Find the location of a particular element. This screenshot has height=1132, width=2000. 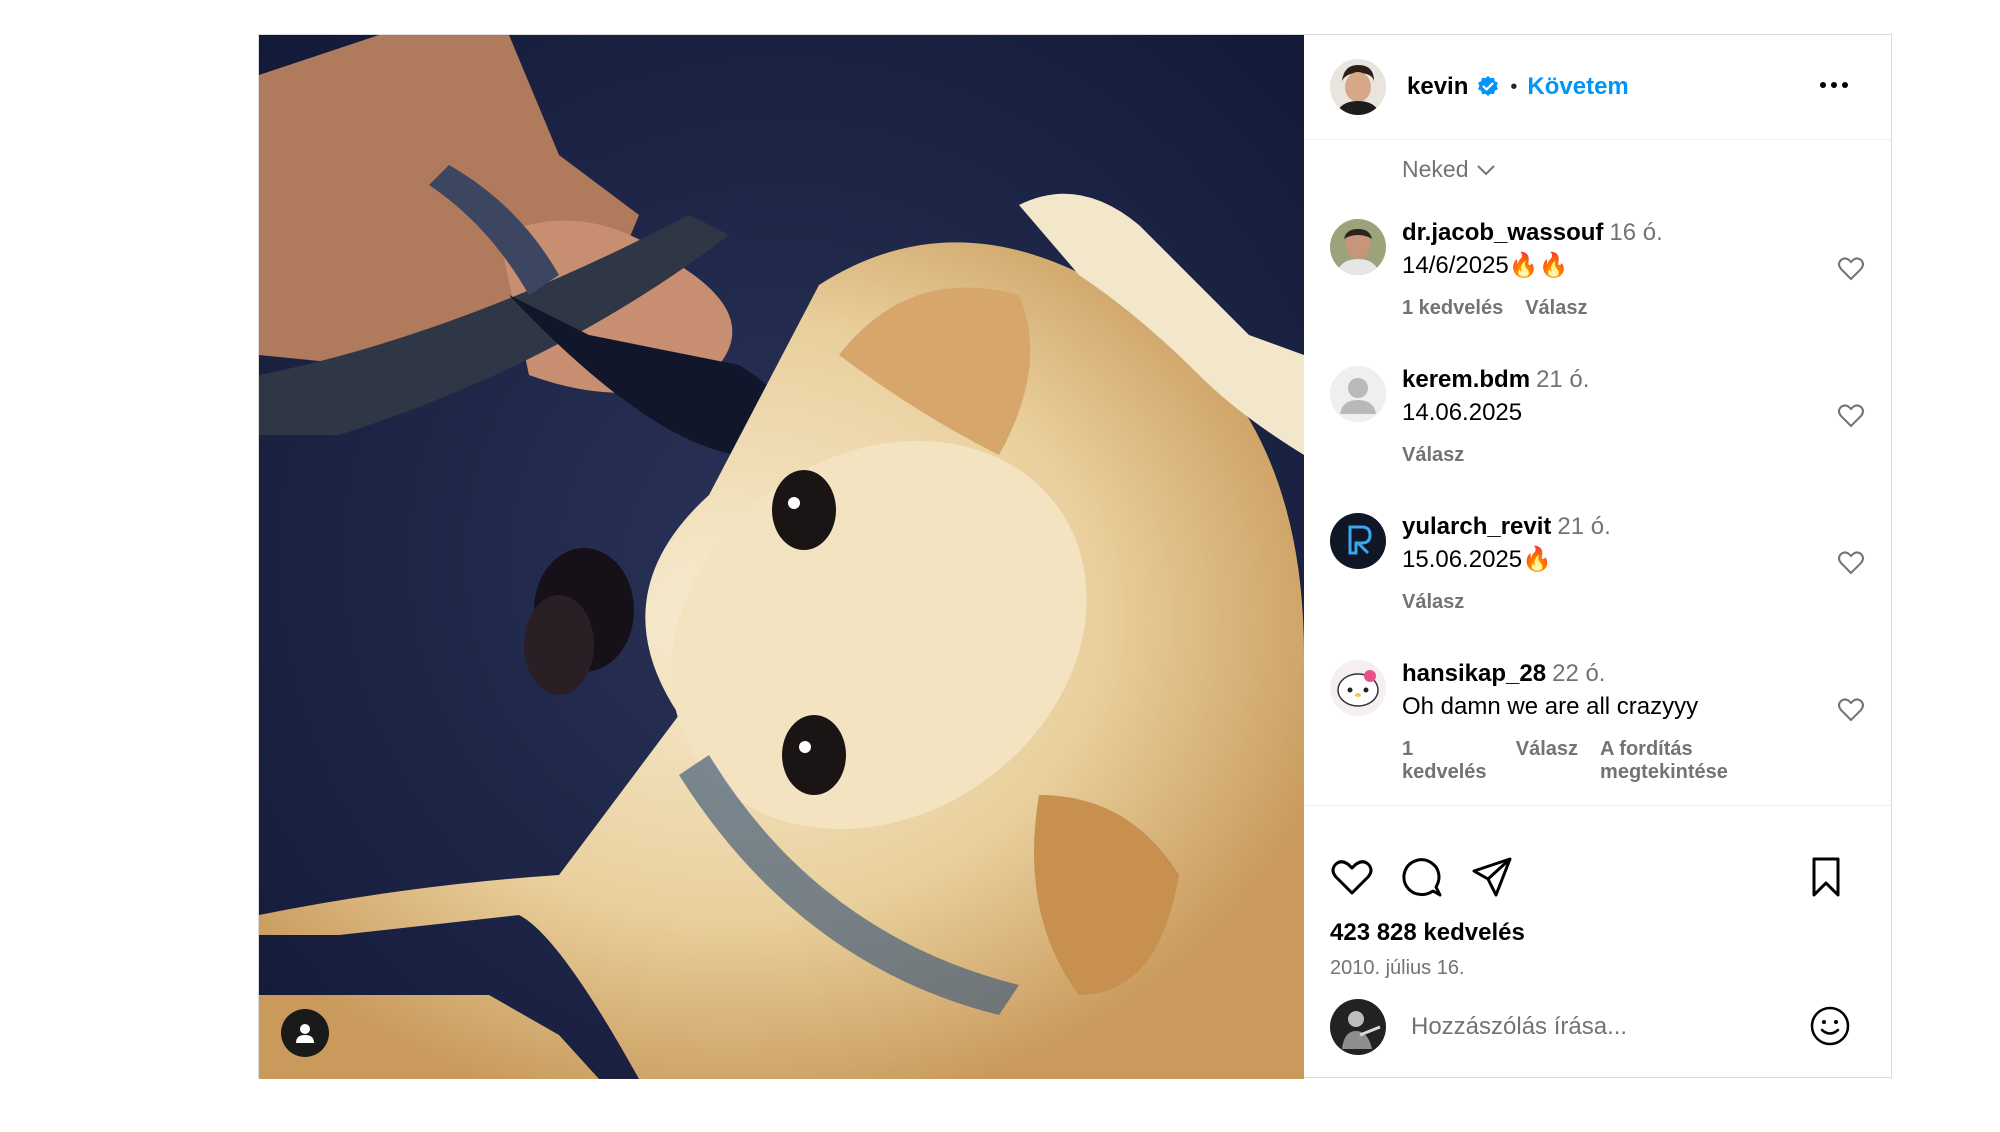

comment-username: hansikap_28 is located at coordinates (1474, 673).